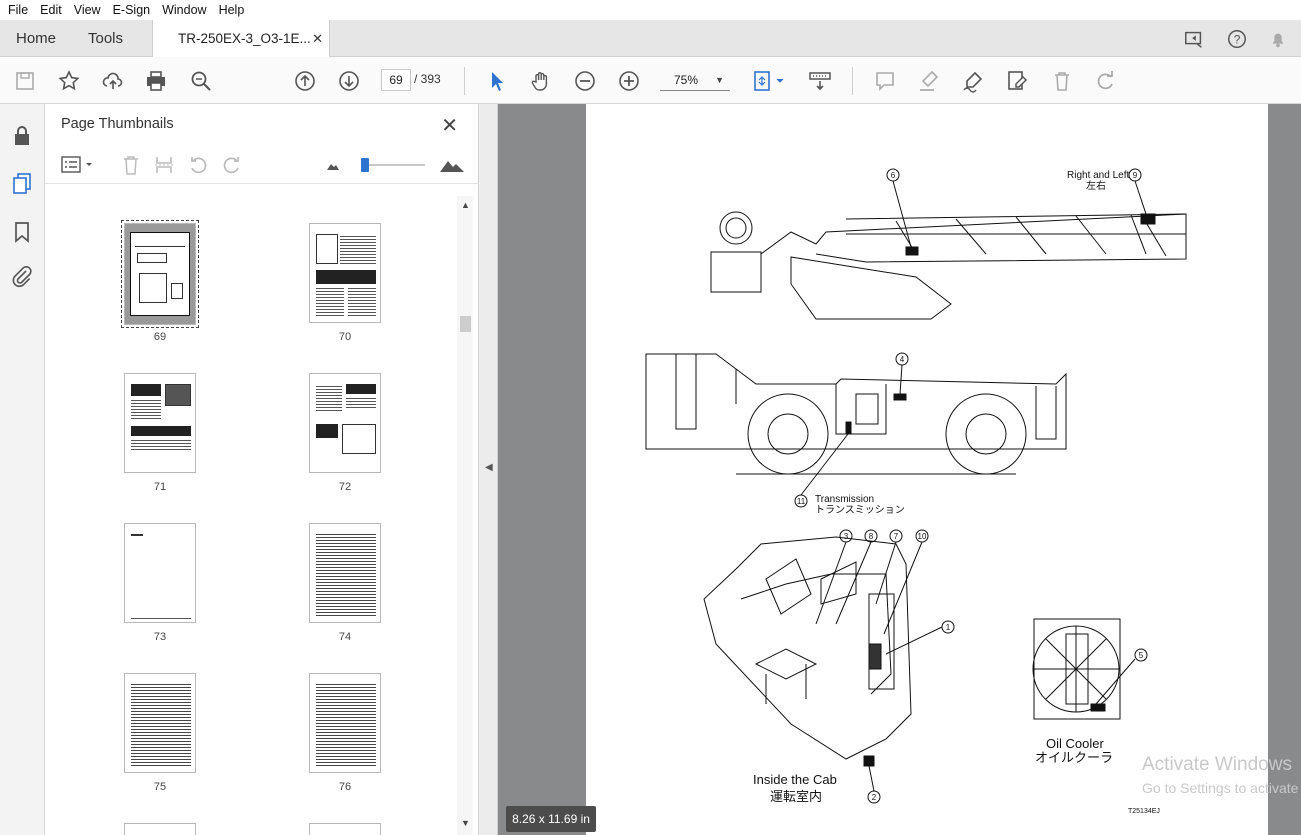  Describe the element at coordinates (36, 38) in the screenshot. I see `tab-home: Home` at that location.